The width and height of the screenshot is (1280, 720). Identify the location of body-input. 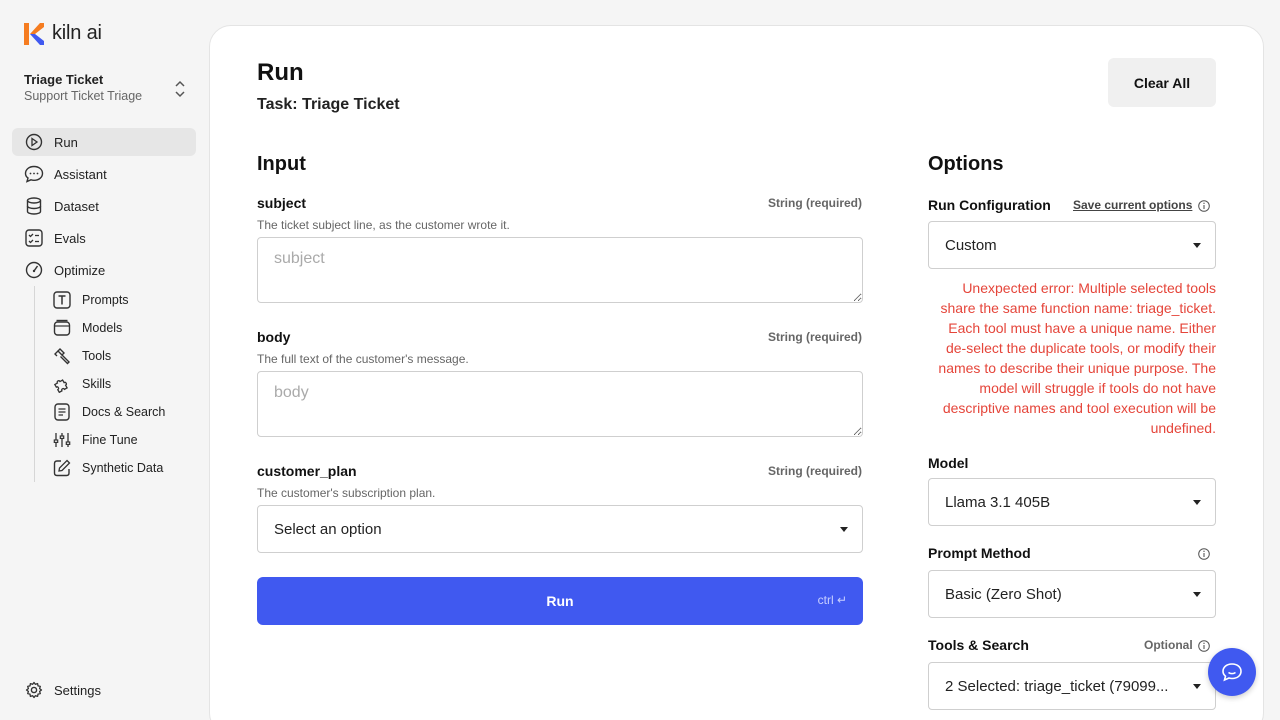
(560, 404).